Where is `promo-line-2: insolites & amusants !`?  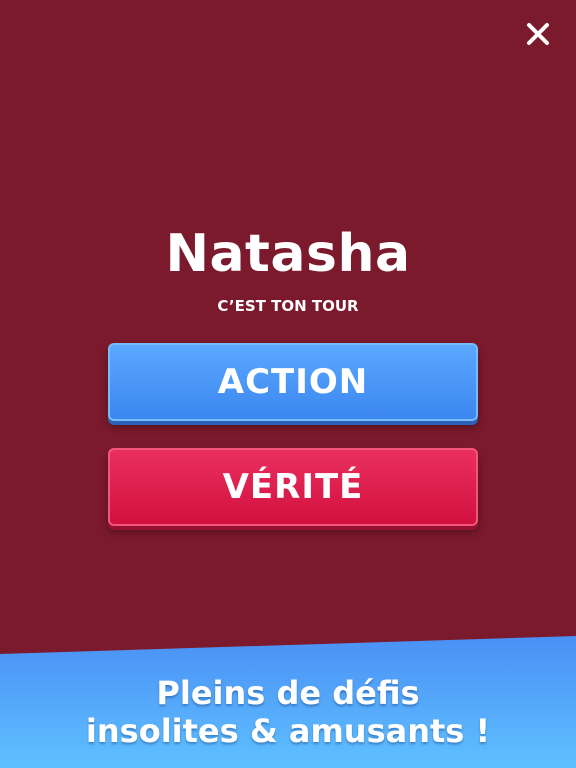
promo-line-2: insolites & amusants ! is located at coordinates (288, 731).